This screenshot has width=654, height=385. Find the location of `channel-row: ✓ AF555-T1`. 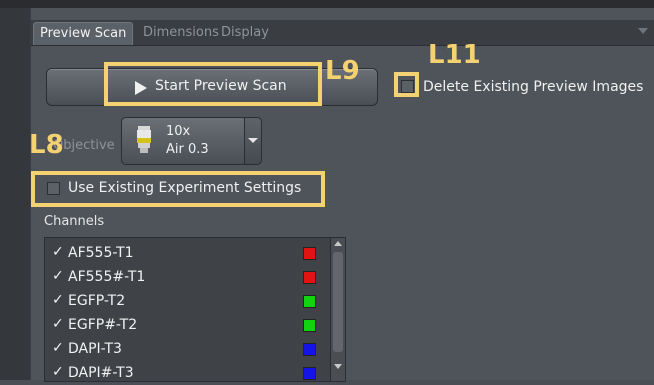

channel-row: ✓ AF555-T1 is located at coordinates (187, 253).